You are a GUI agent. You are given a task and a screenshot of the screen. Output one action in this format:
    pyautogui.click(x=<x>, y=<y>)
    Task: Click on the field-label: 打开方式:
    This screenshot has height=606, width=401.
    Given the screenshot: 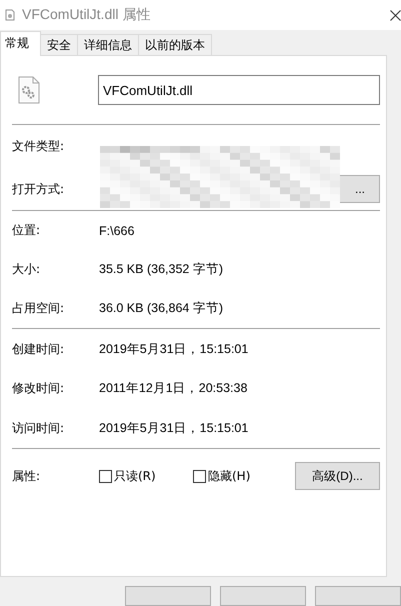 What is the action you would take?
    pyautogui.click(x=39, y=189)
    